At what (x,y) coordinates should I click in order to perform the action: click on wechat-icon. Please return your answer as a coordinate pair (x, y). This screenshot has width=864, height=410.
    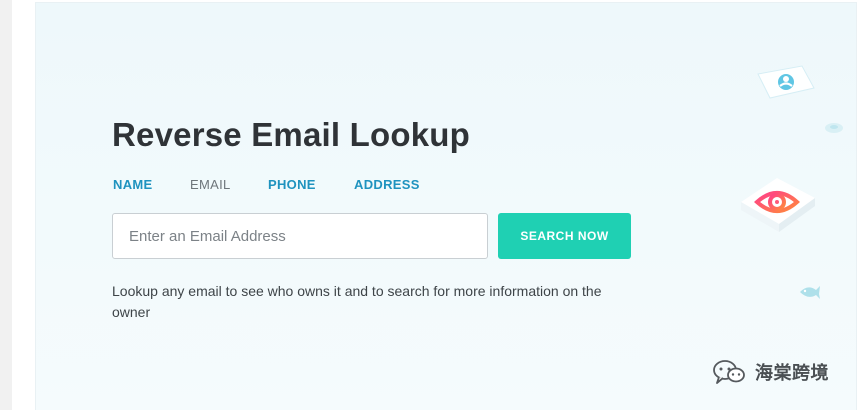
    Looking at the image, I should click on (729, 372).